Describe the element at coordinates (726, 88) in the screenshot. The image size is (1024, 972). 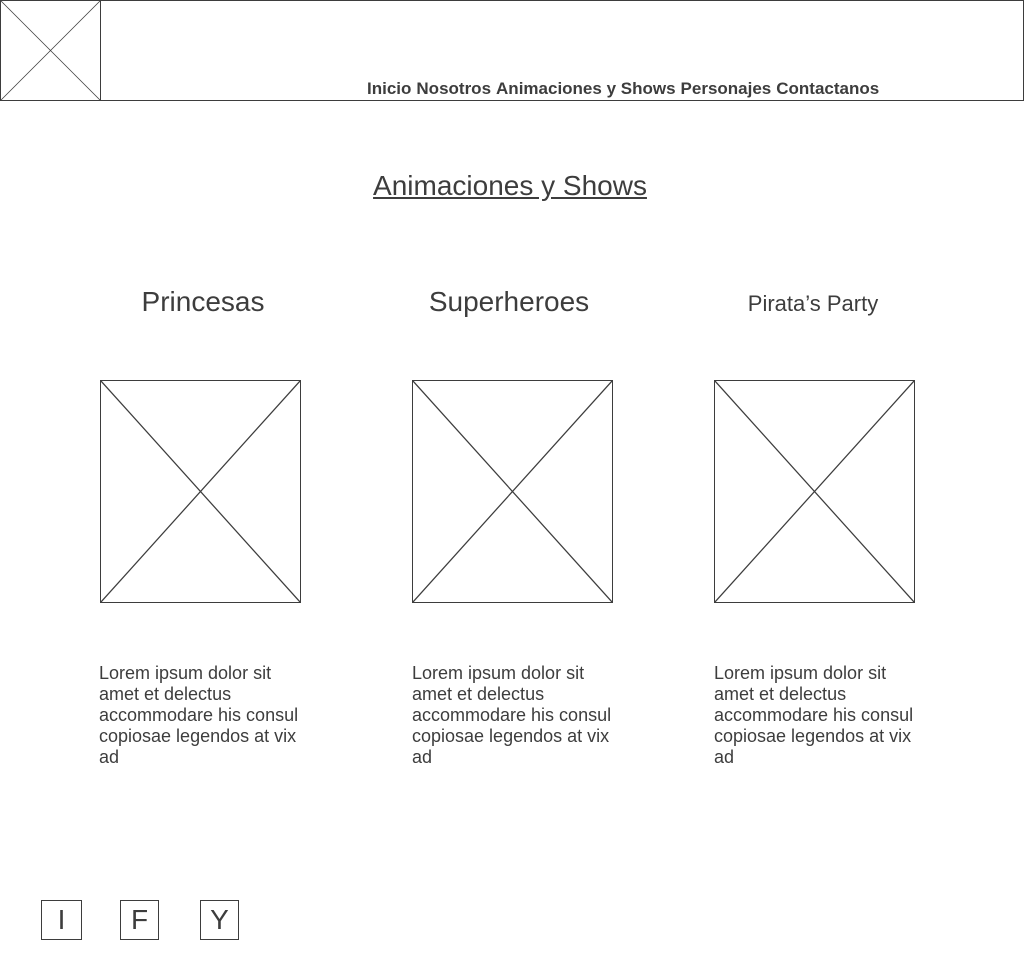
I see `nav-personajes: Personajes` at that location.